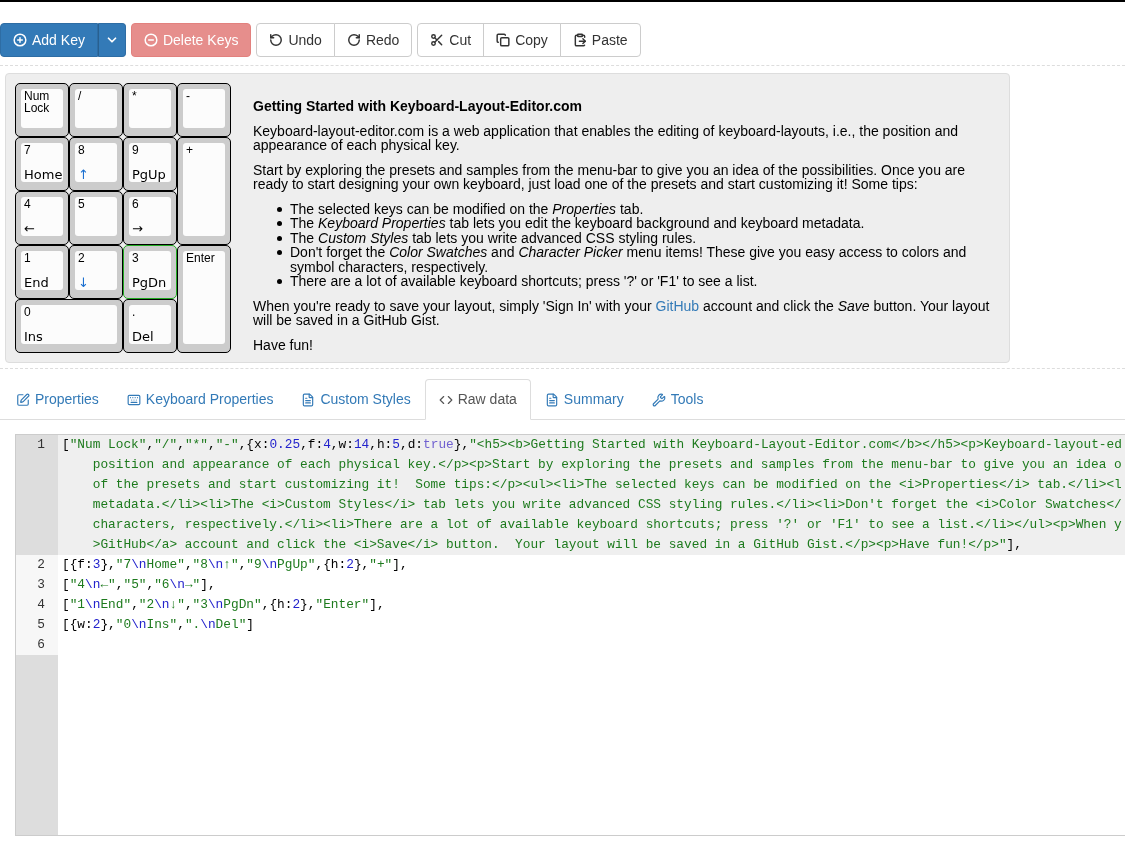 The height and width of the screenshot is (866, 1125). Describe the element at coordinates (477, 399) in the screenshot. I see `tab: Raw data` at that location.